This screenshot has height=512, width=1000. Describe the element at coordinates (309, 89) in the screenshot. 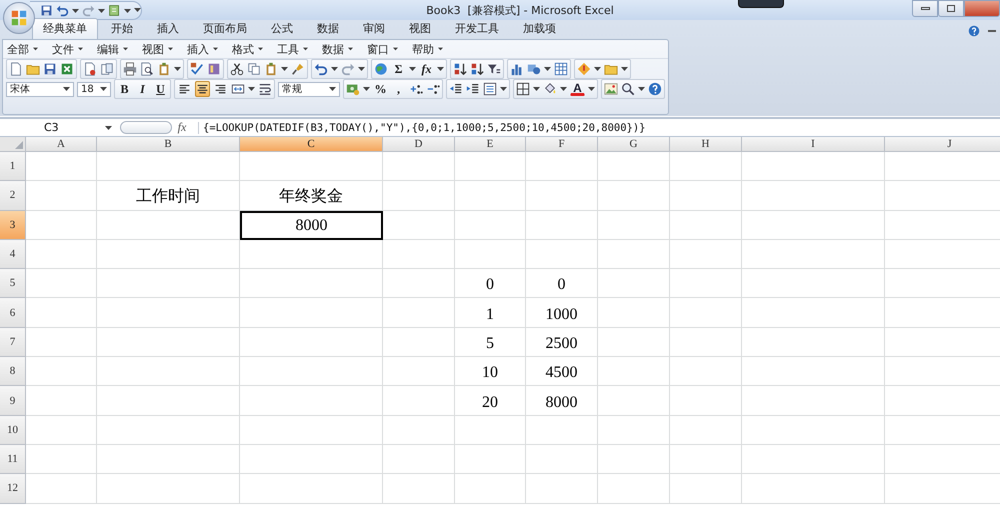

I see `number-format-field: 常规` at that location.